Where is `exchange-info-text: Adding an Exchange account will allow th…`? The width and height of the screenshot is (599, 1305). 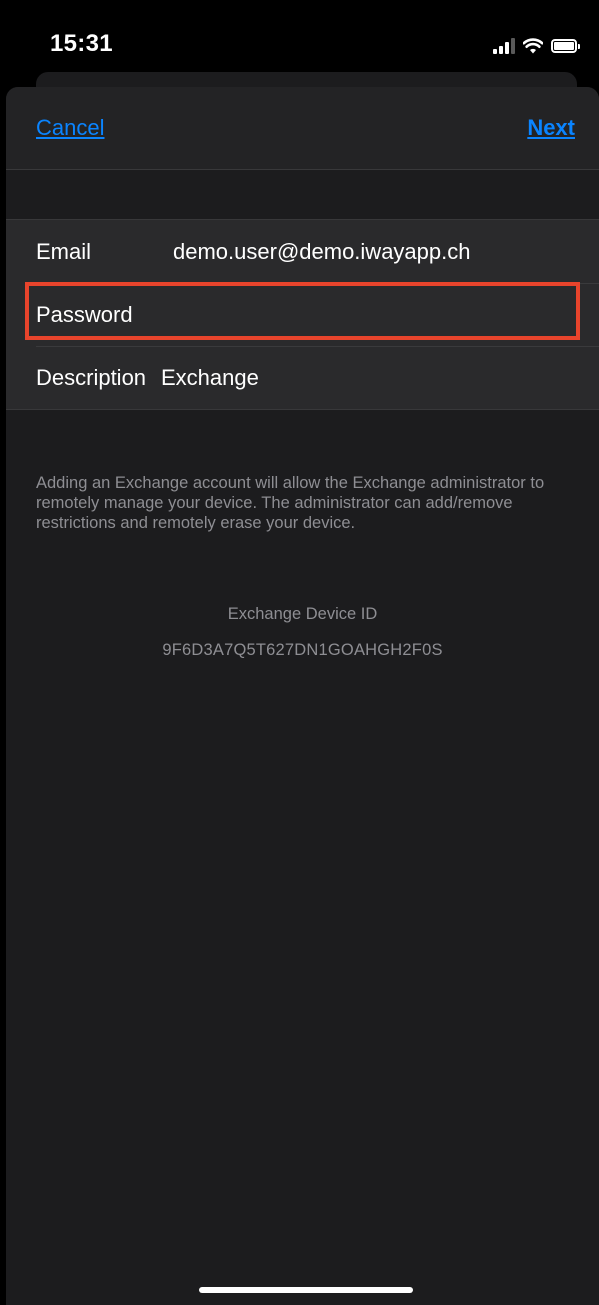
exchange-info-text: Adding an Exchange account will allow th… is located at coordinates (290, 503).